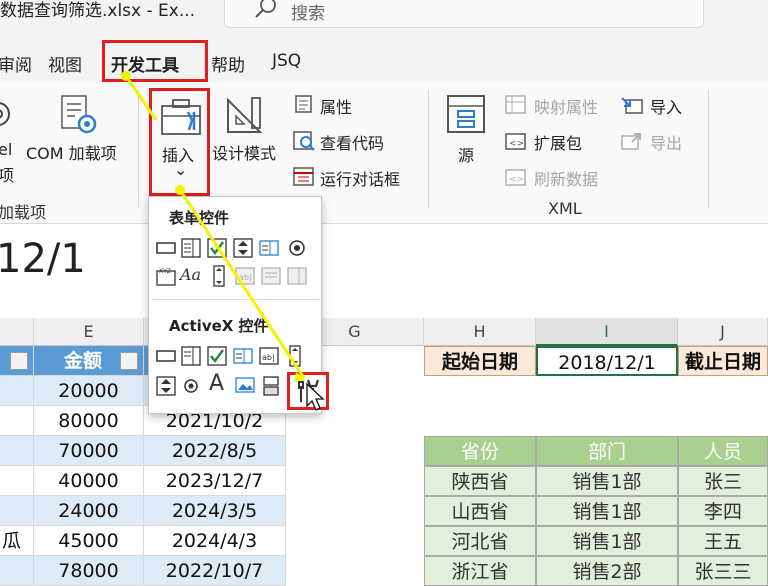 The width and height of the screenshot is (768, 586). I want to click on arrow-start-dot, so click(126, 76).